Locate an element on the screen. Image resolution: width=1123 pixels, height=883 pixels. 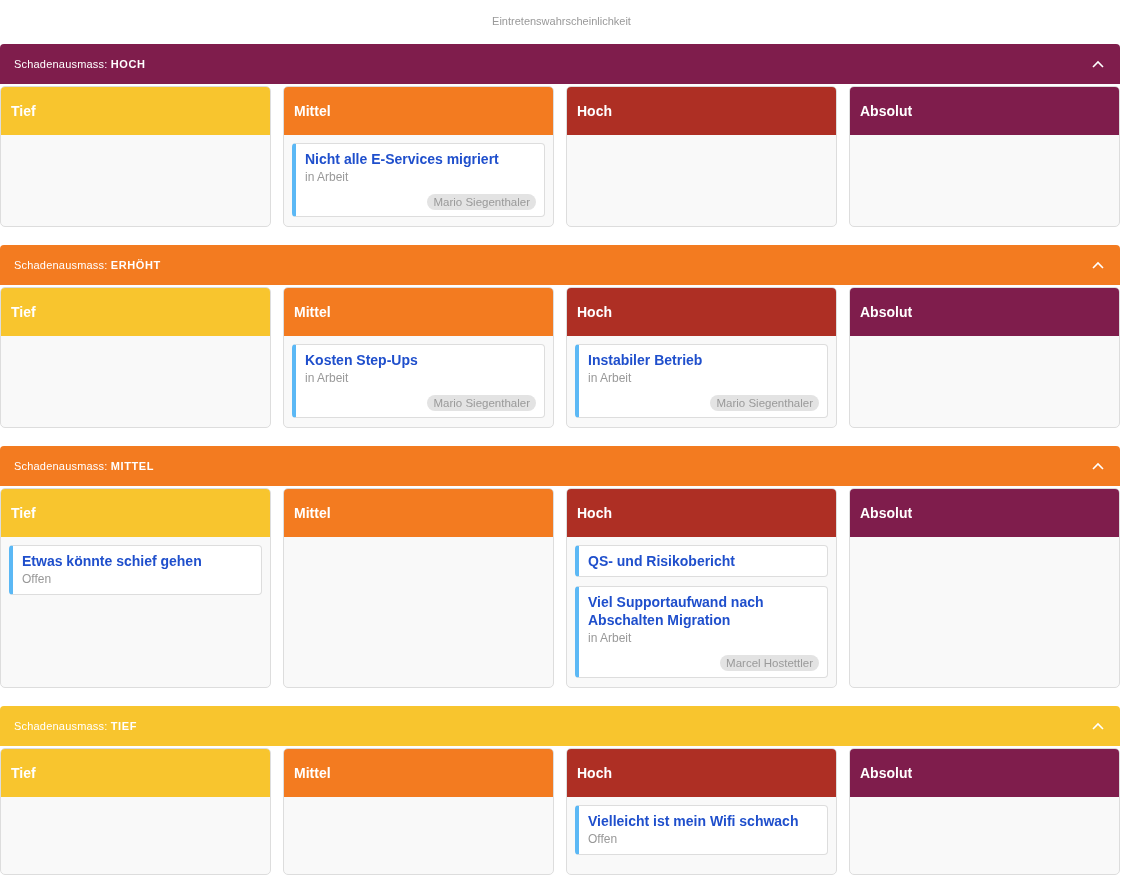
risk-card: QS- und Risikobericht is located at coordinates (701, 561).